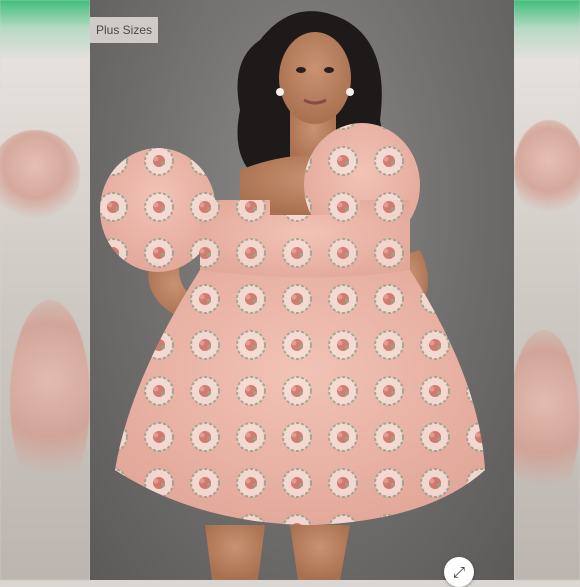  I want to click on blurred-background-right, so click(544, 290).